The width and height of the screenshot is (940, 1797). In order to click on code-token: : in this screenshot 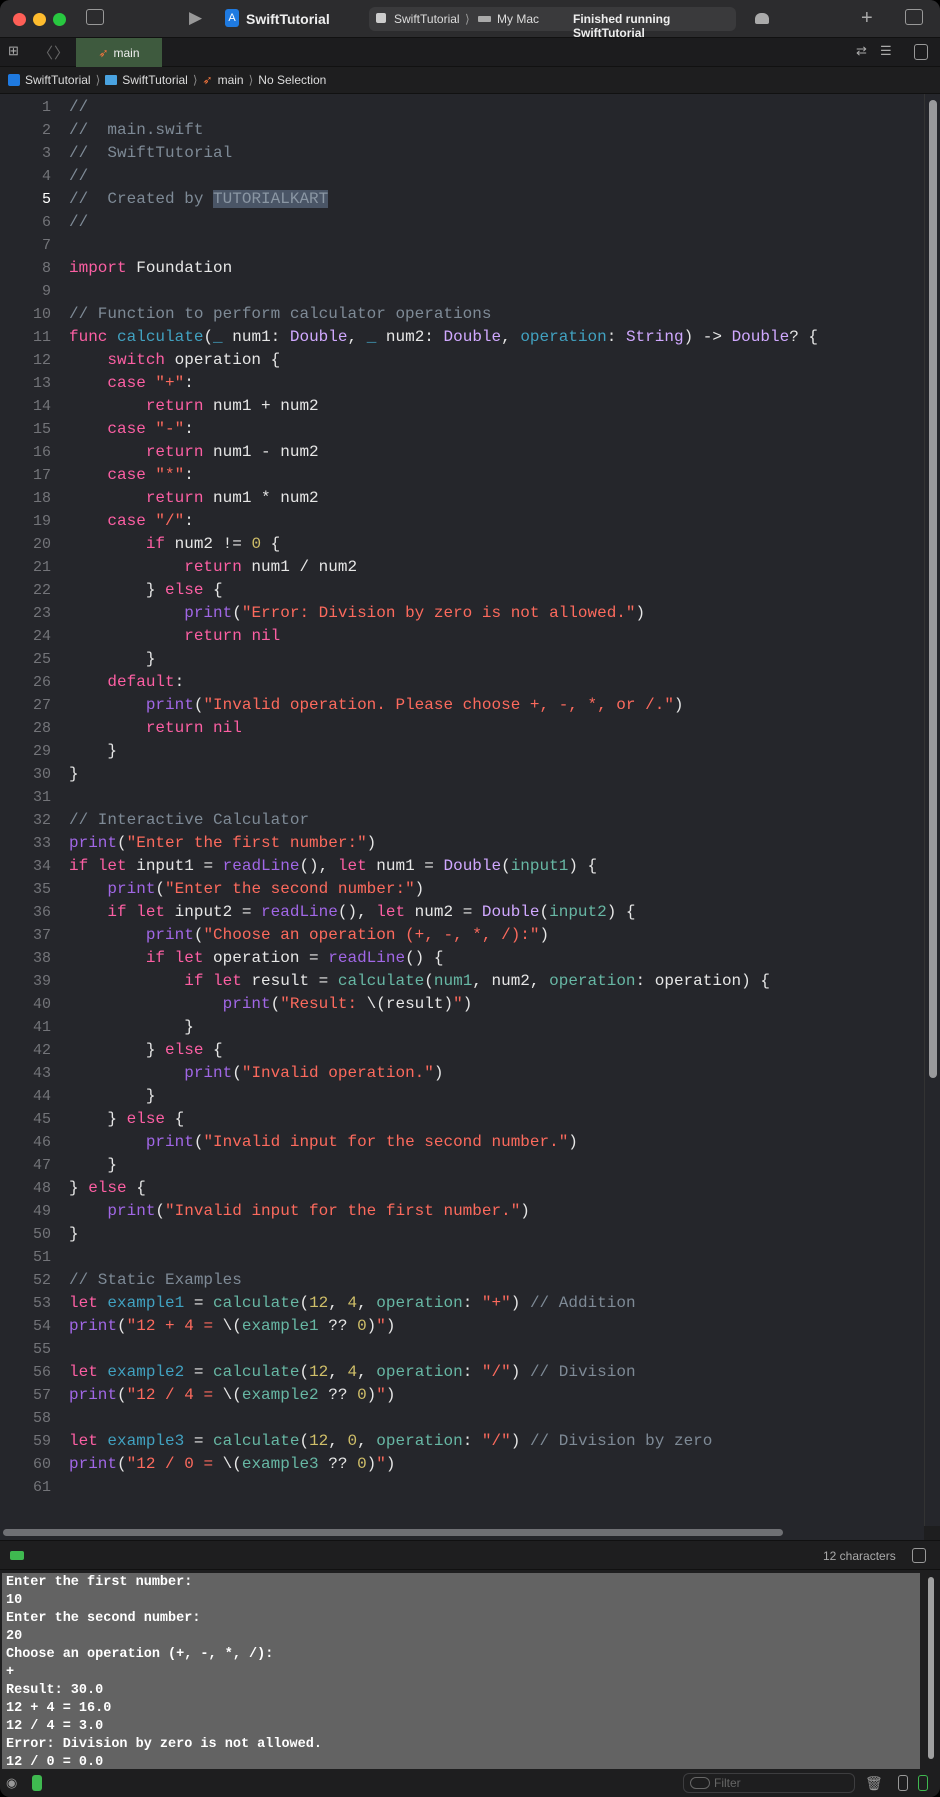, I will do `click(472, 1303)`.